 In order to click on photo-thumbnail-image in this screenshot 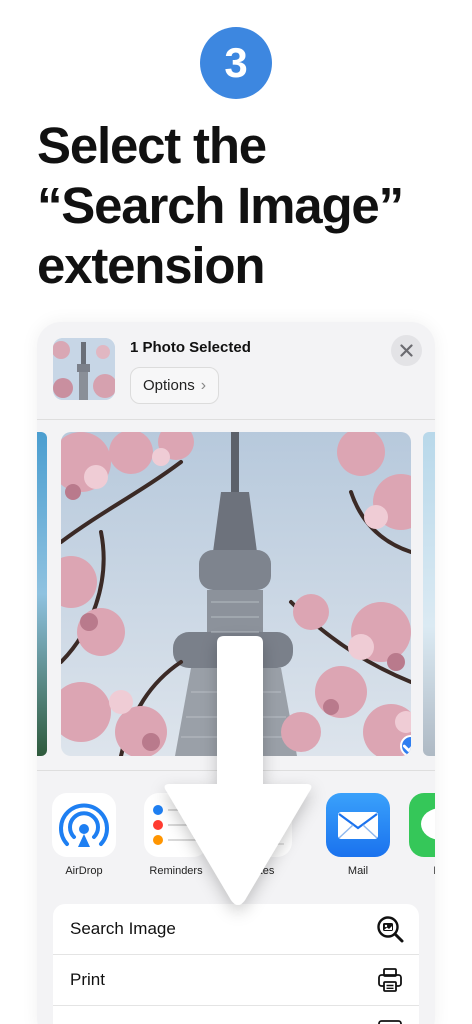, I will do `click(84, 369)`.